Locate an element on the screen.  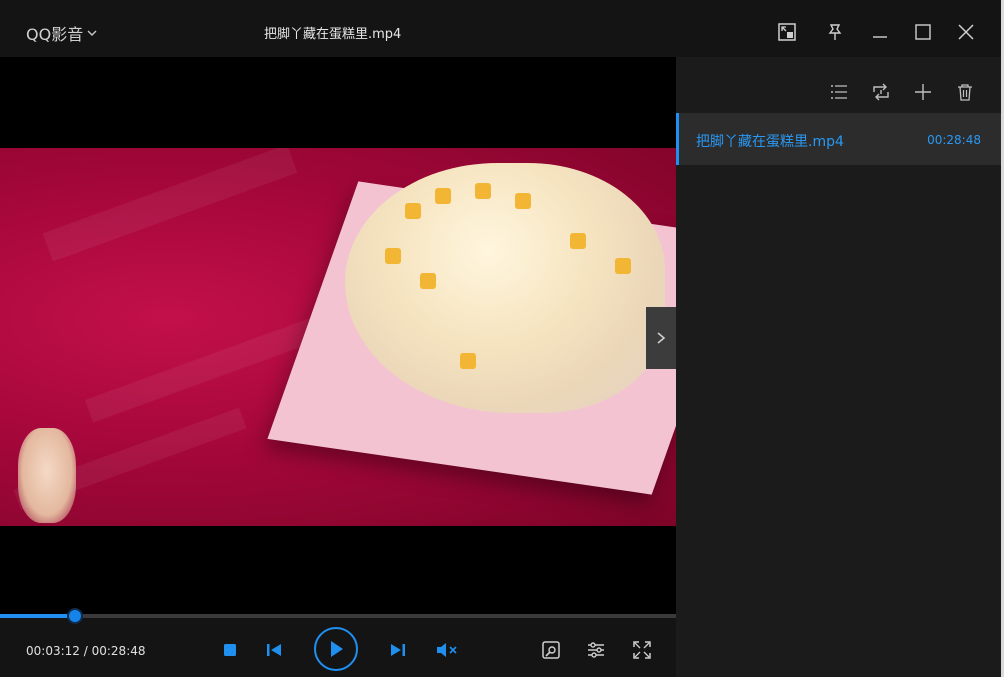
active-indicator is located at coordinates (677, 139).